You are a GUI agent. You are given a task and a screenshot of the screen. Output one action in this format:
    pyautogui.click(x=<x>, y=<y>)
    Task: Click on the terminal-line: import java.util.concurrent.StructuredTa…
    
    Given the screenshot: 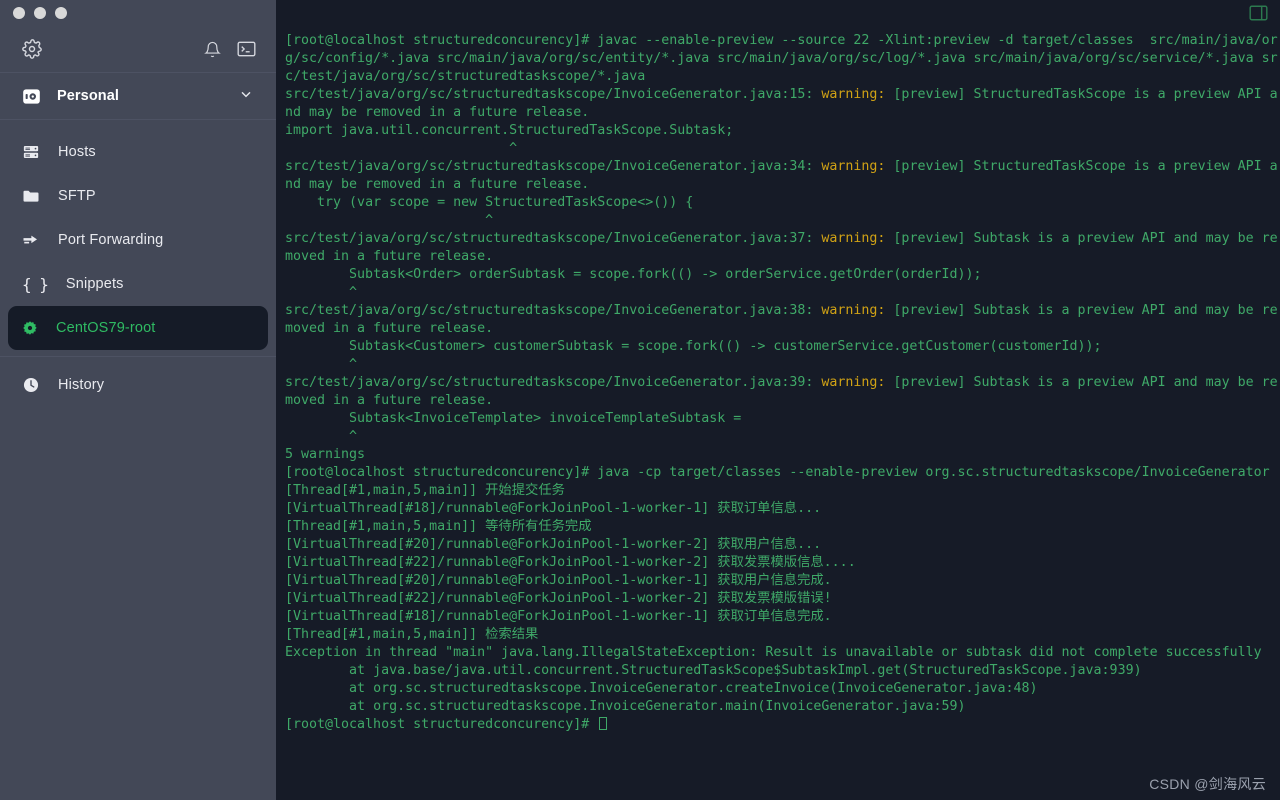 What is the action you would take?
    pyautogui.click(x=509, y=130)
    